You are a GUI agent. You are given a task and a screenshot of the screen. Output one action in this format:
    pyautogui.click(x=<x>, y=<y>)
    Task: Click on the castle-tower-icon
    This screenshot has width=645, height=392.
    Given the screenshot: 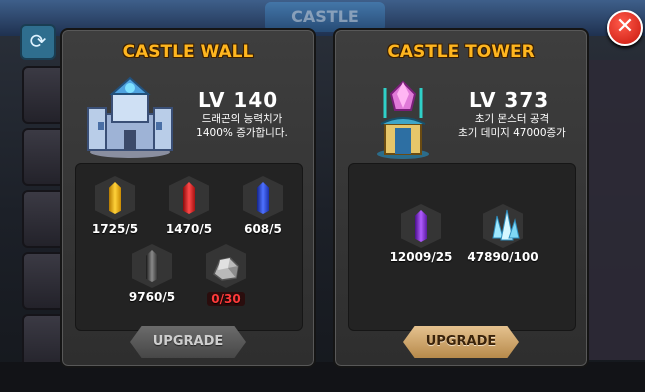 What is the action you would take?
    pyautogui.click(x=403, y=119)
    